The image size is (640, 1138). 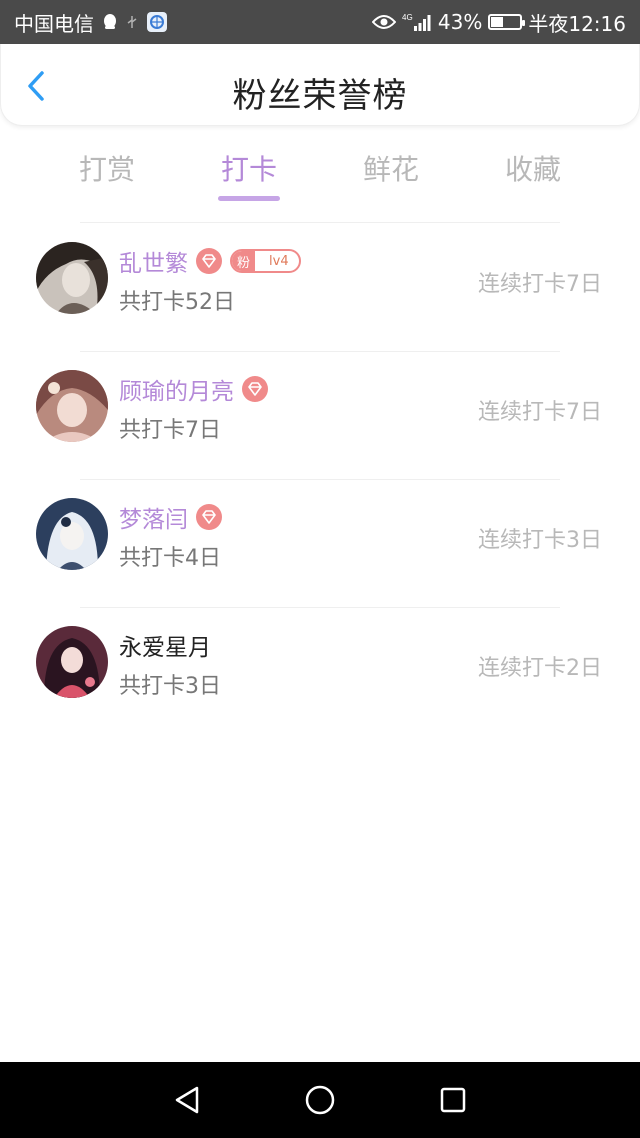 What do you see at coordinates (176, 392) in the screenshot?
I see `user-name-text: 顾瑜的月亮` at bounding box center [176, 392].